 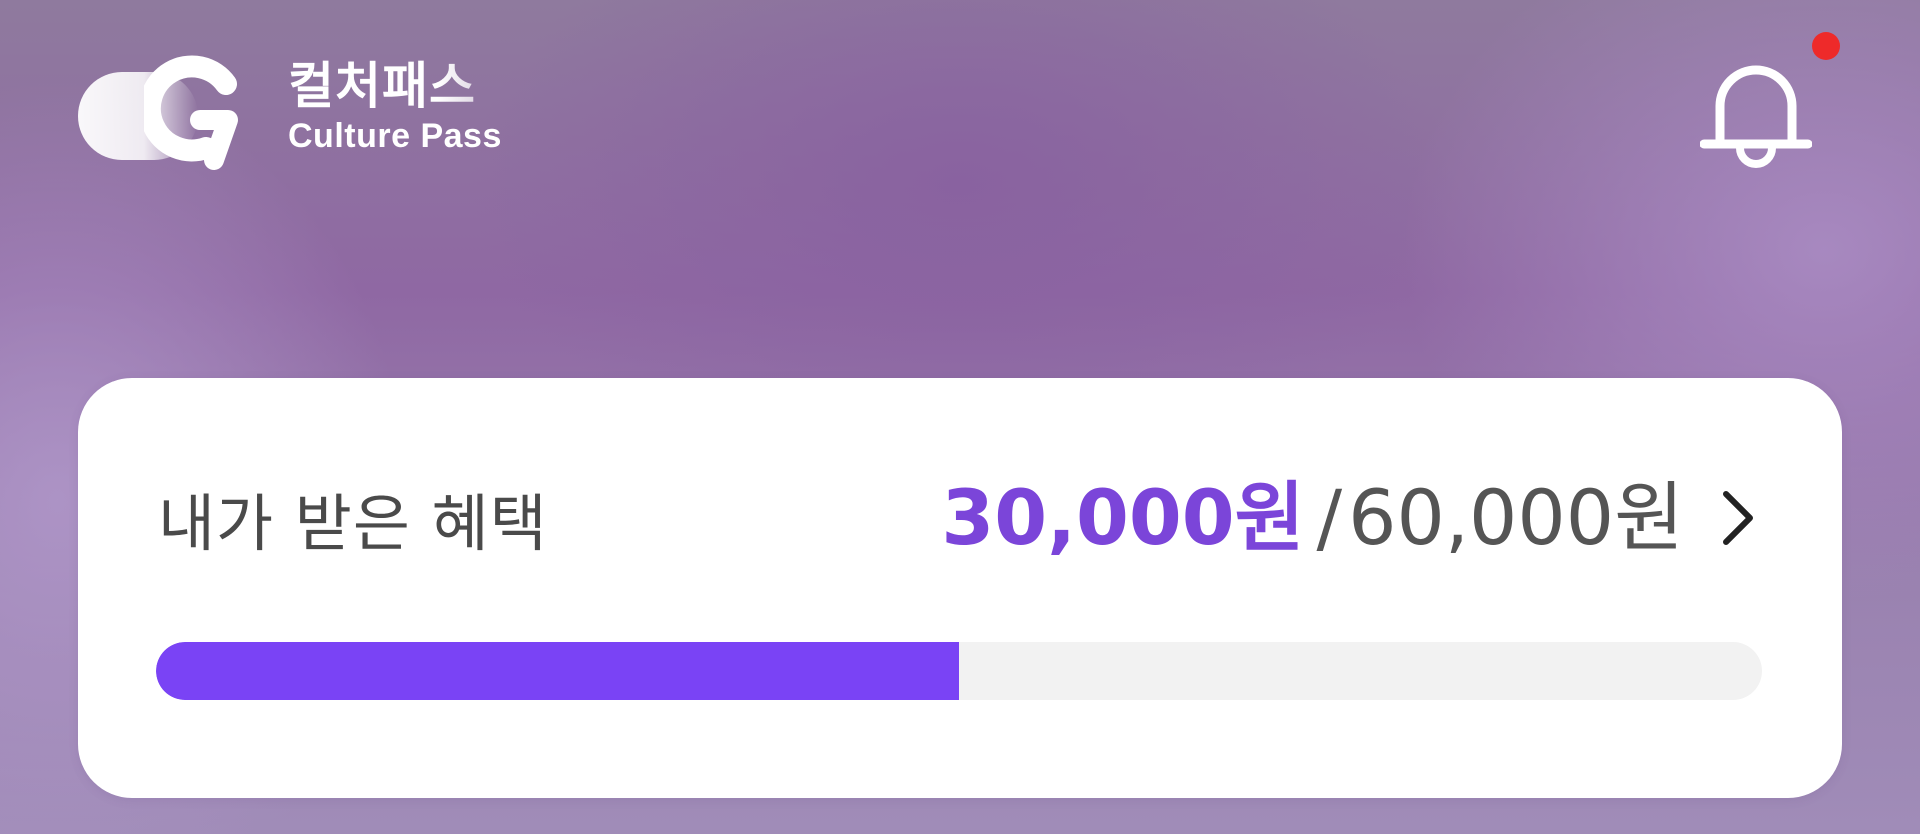 I want to click on benefit-progress-bar, so click(x=959, y=671).